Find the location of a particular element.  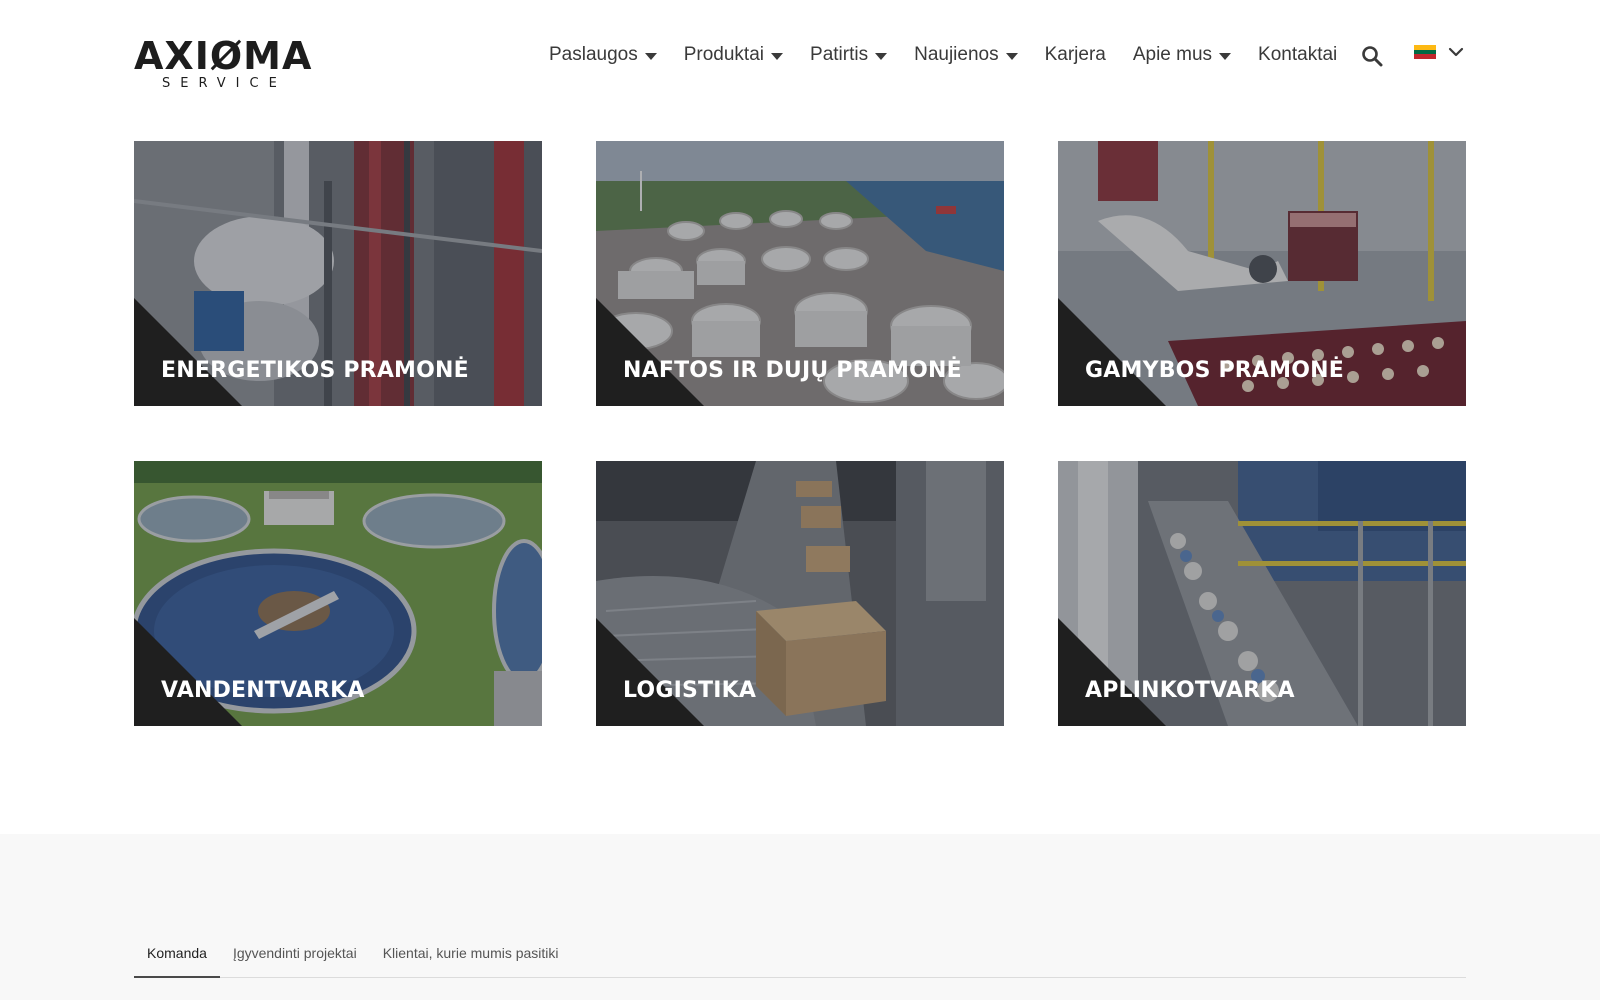

nav-item-label: Patirtis is located at coordinates (839, 54).